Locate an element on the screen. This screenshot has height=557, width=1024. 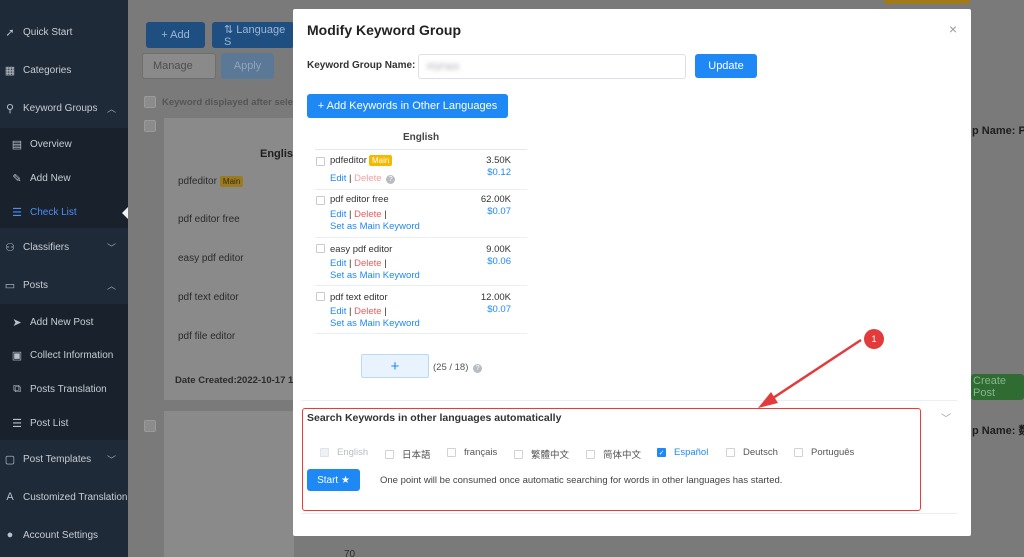
update-button: Update is located at coordinates (726, 66).